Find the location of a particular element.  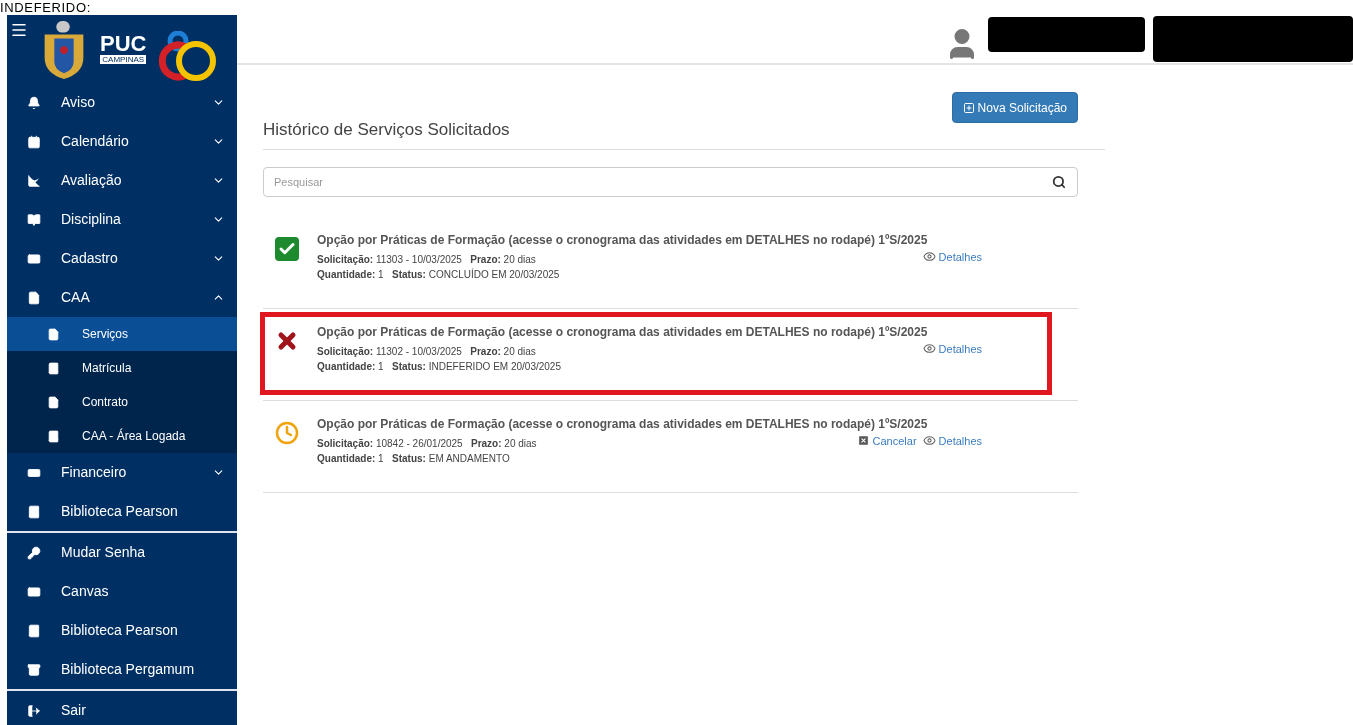

open-book-icon is located at coordinates (34, 219).